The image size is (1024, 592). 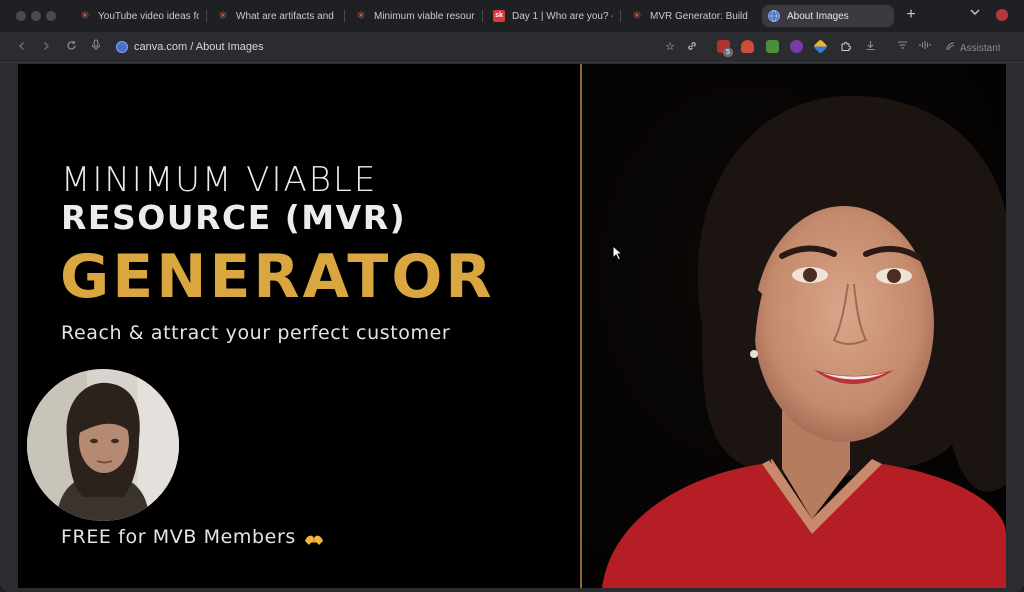 What do you see at coordinates (103, 445) in the screenshot?
I see `webcam-avatar-photo` at bounding box center [103, 445].